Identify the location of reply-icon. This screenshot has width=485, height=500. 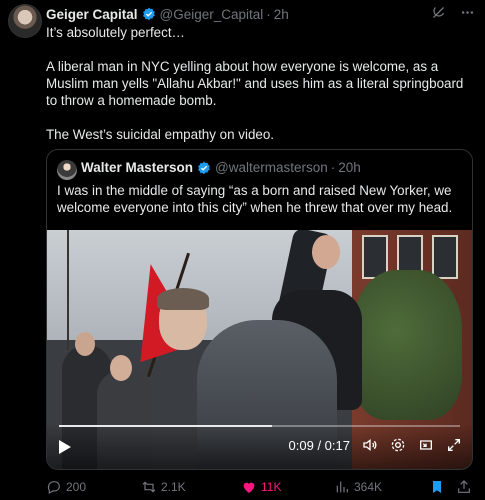
(54, 487).